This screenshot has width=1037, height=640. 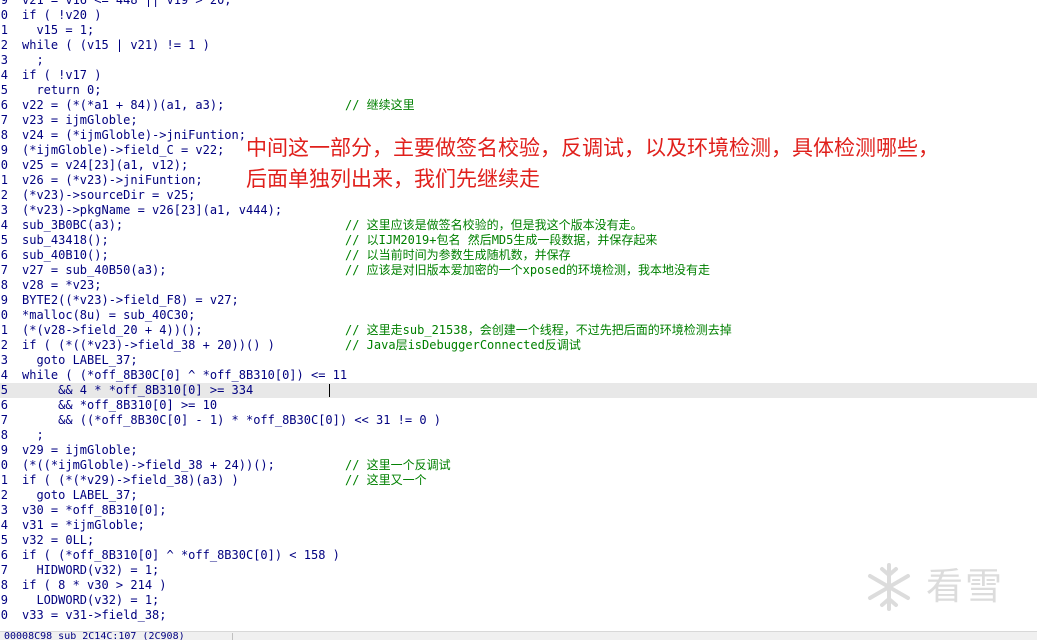 I want to click on code-line: 0 *malloc(8u) = sub_40C30;, so click(x=518, y=315).